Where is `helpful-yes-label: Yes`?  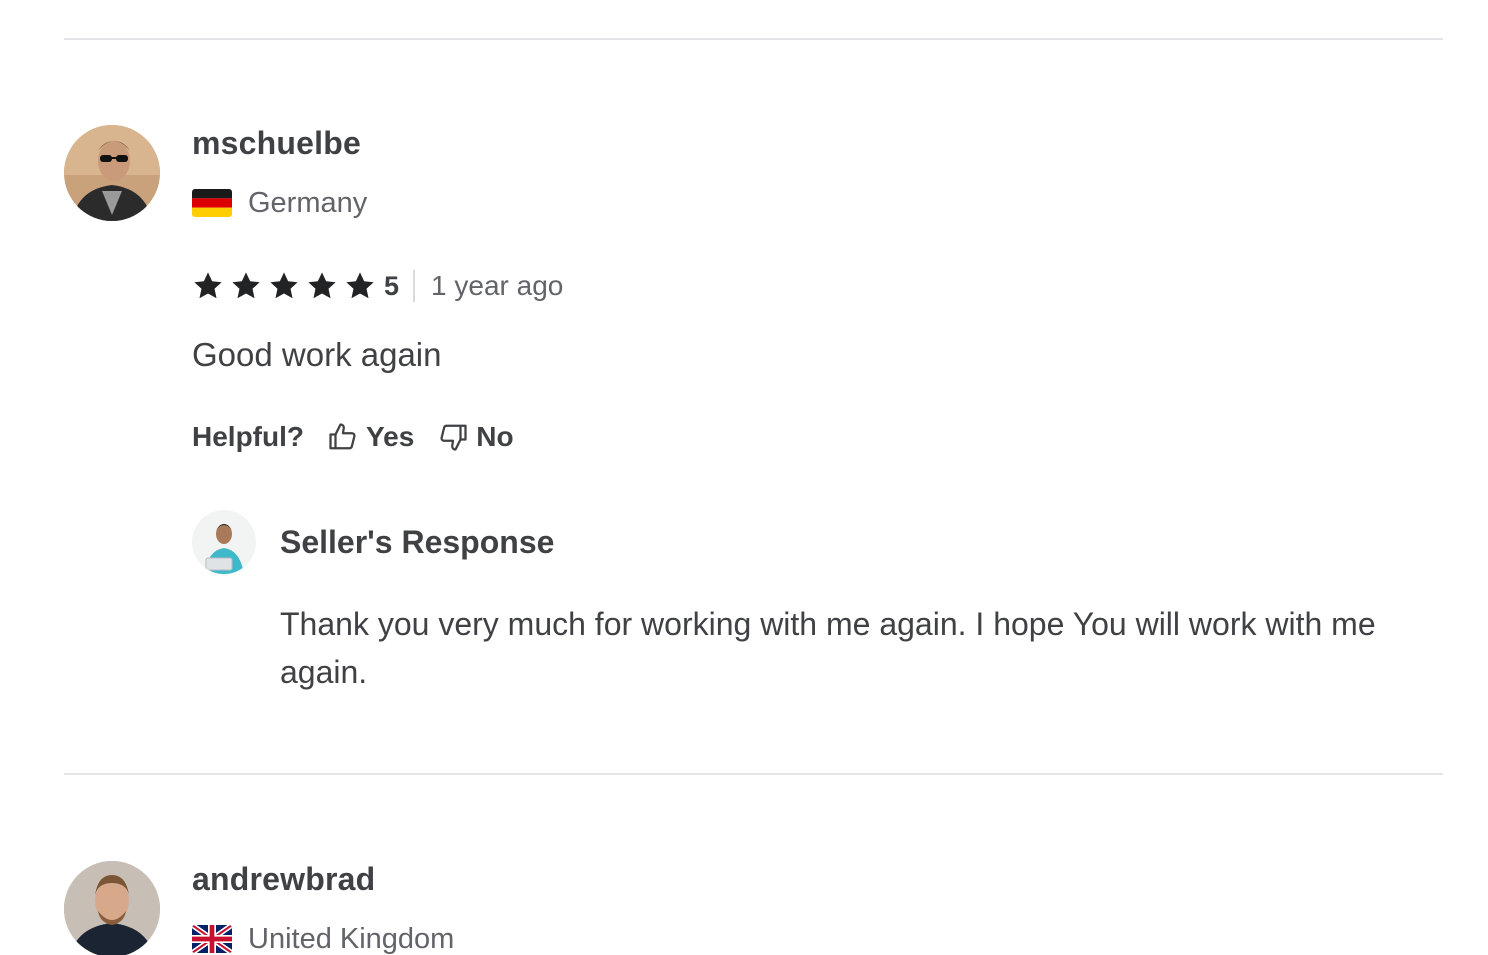
helpful-yes-label: Yes is located at coordinates (390, 436).